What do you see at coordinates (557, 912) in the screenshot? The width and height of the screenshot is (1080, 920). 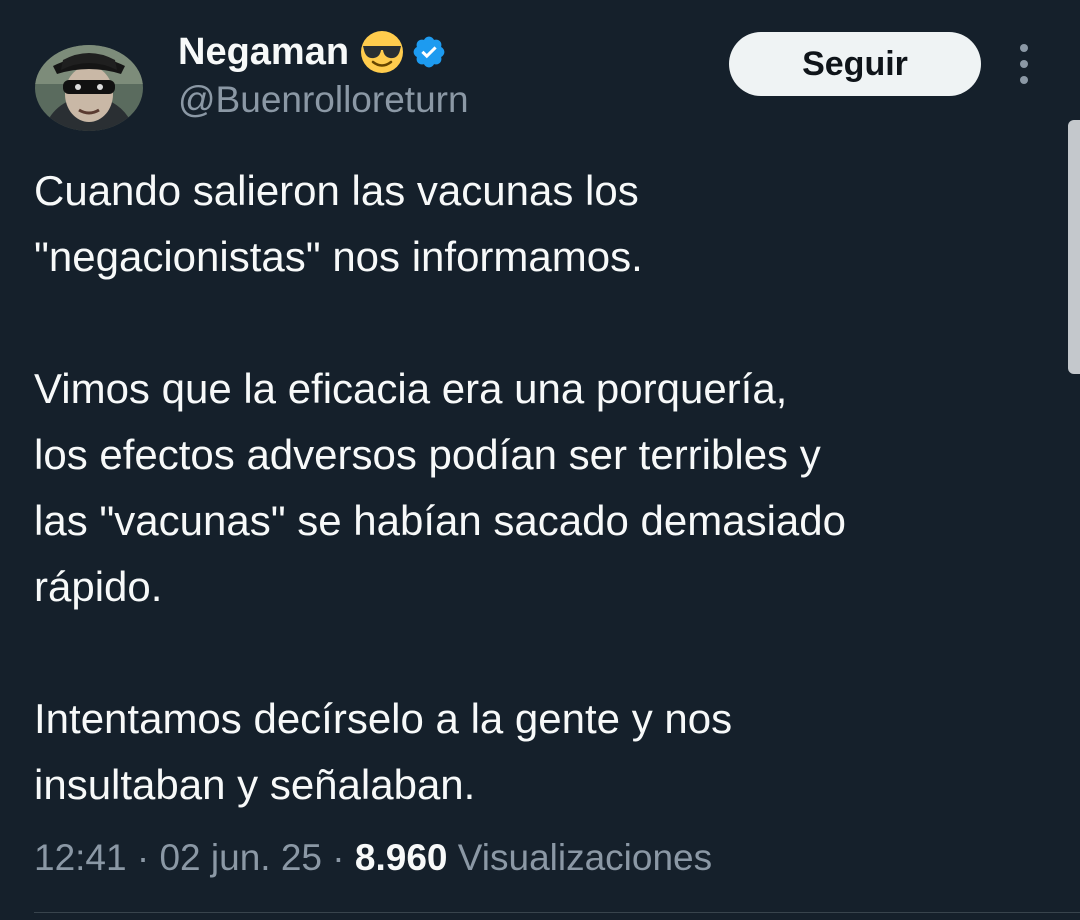 I see `divider` at bounding box center [557, 912].